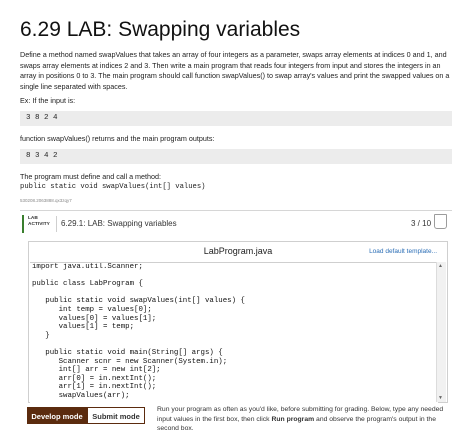  I want to click on run-program-emphasis: Run program, so click(293, 419).